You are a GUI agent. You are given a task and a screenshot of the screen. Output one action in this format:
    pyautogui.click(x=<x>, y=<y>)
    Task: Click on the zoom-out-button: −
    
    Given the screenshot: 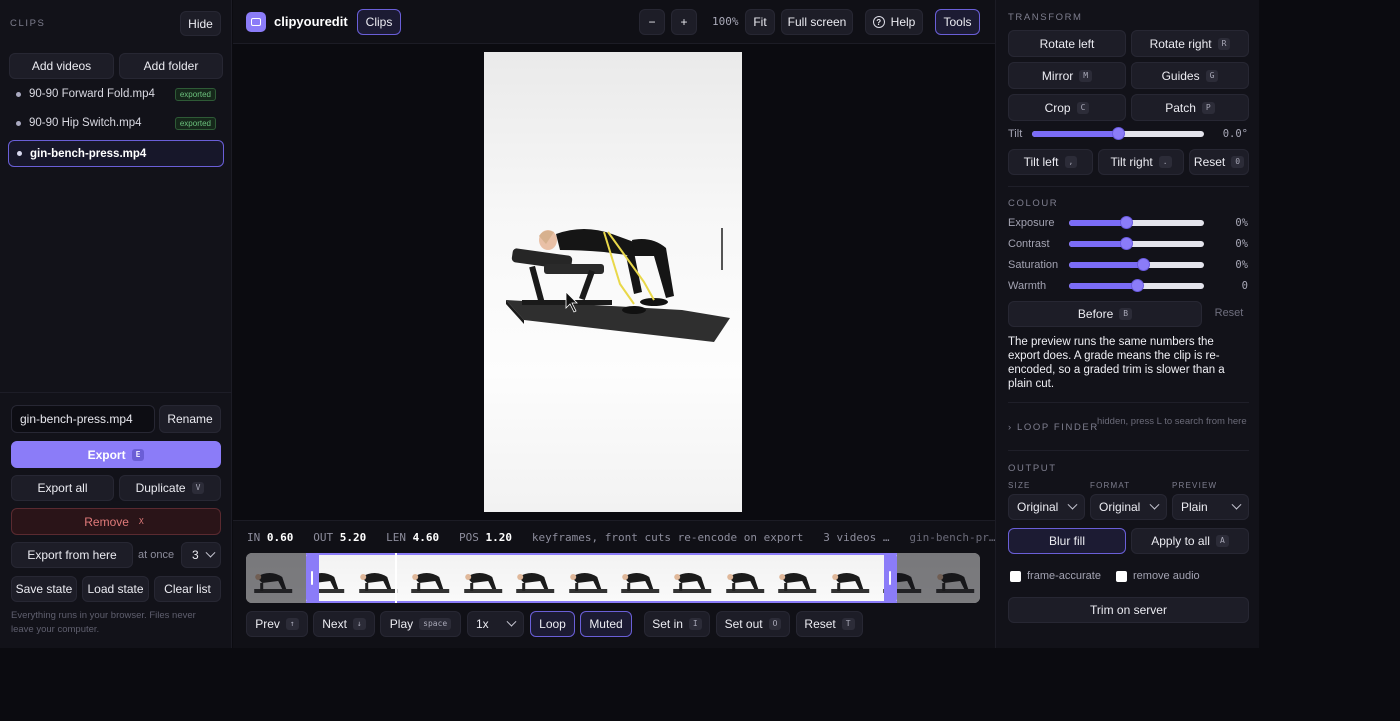 What is the action you would take?
    pyautogui.click(x=652, y=22)
    